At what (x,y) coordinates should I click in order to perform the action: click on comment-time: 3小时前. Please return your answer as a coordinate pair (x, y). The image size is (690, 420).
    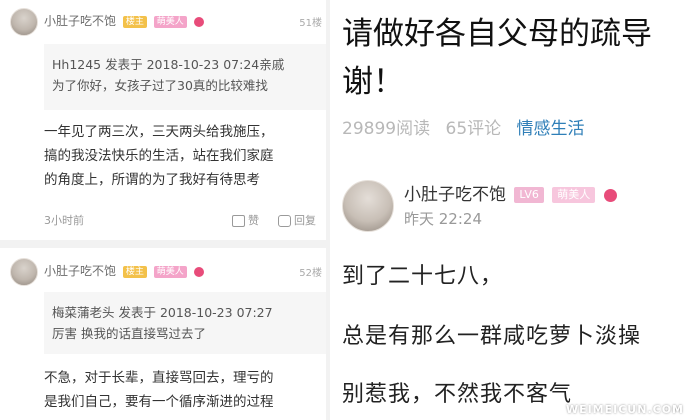
    Looking at the image, I should click on (64, 220).